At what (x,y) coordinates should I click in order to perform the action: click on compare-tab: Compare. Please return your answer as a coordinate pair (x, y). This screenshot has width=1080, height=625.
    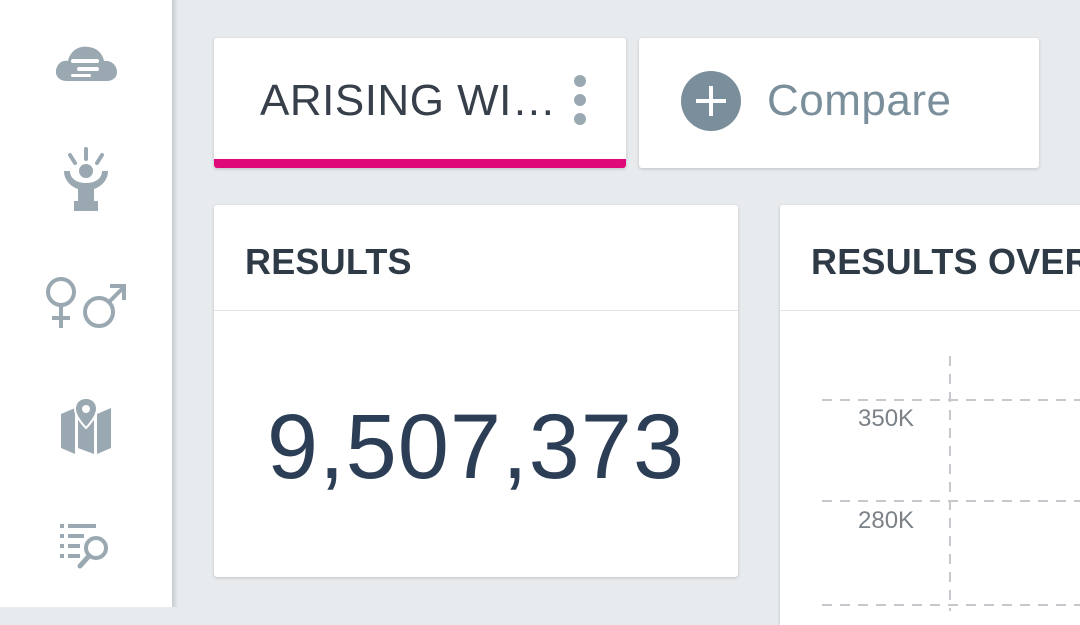
    Looking at the image, I should click on (839, 103).